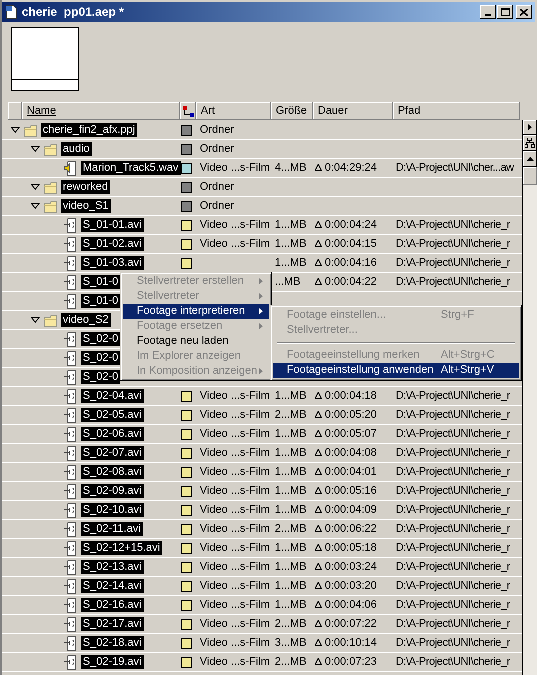  Describe the element at coordinates (524, 12) in the screenshot. I see `close-button` at that location.